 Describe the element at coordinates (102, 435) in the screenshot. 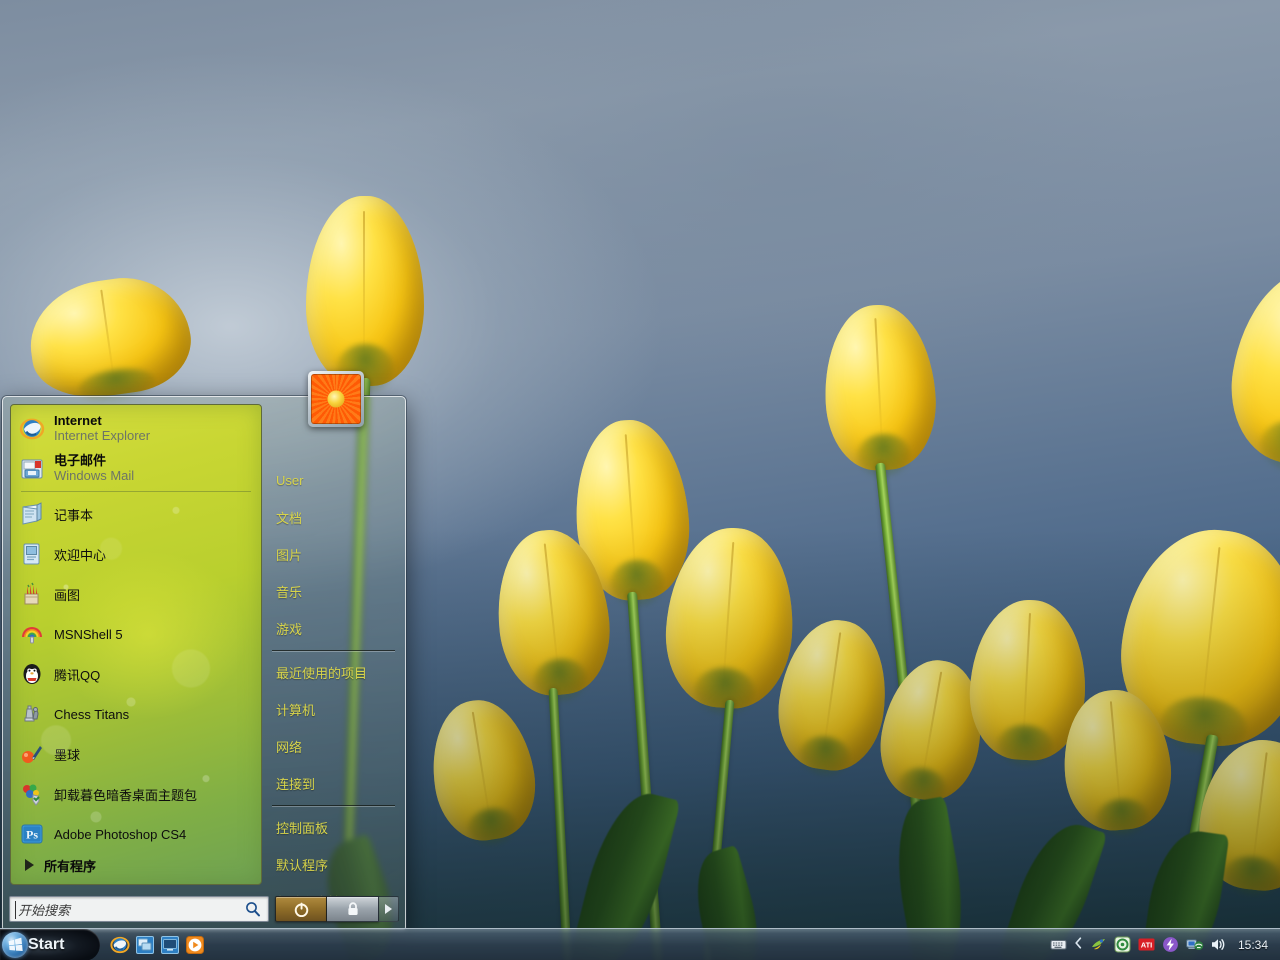

I see `start-menu-item-sublabel: Internet Explorer` at that location.